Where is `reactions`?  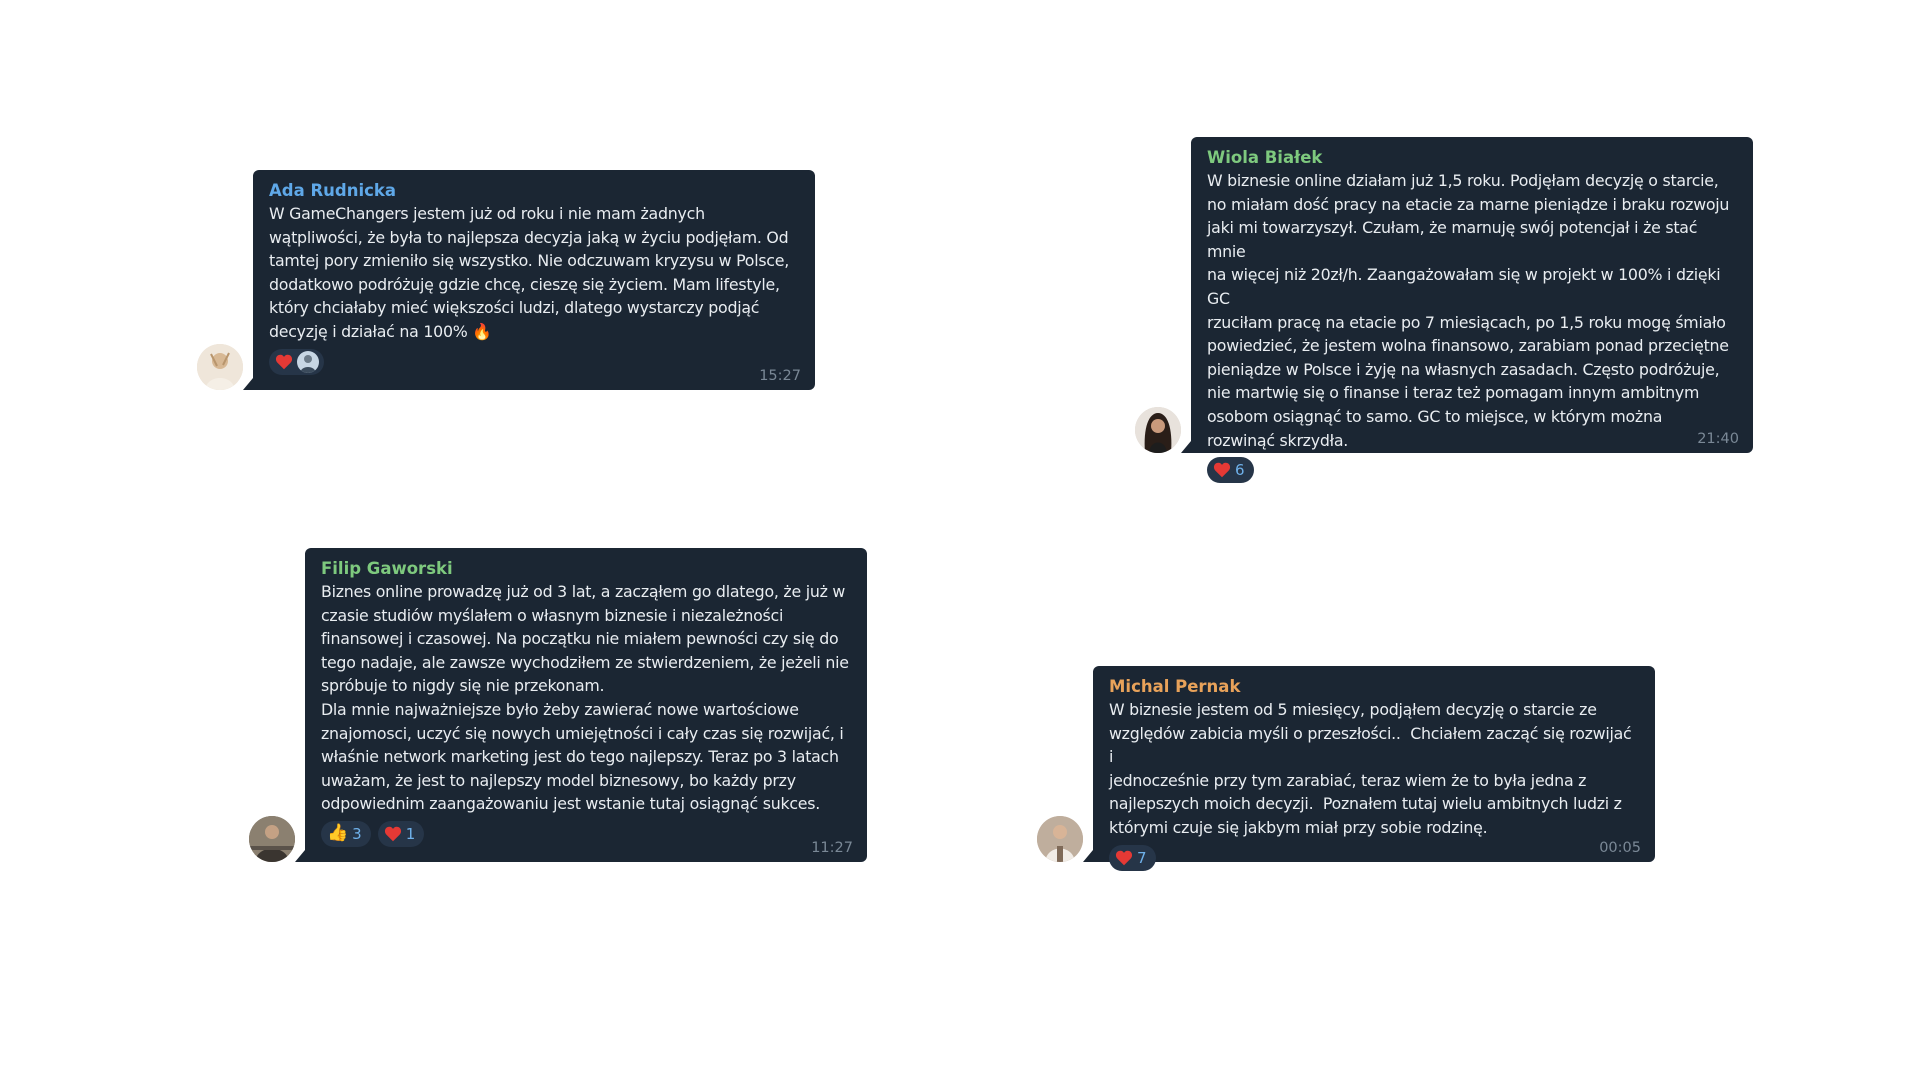
reactions is located at coordinates (534, 362).